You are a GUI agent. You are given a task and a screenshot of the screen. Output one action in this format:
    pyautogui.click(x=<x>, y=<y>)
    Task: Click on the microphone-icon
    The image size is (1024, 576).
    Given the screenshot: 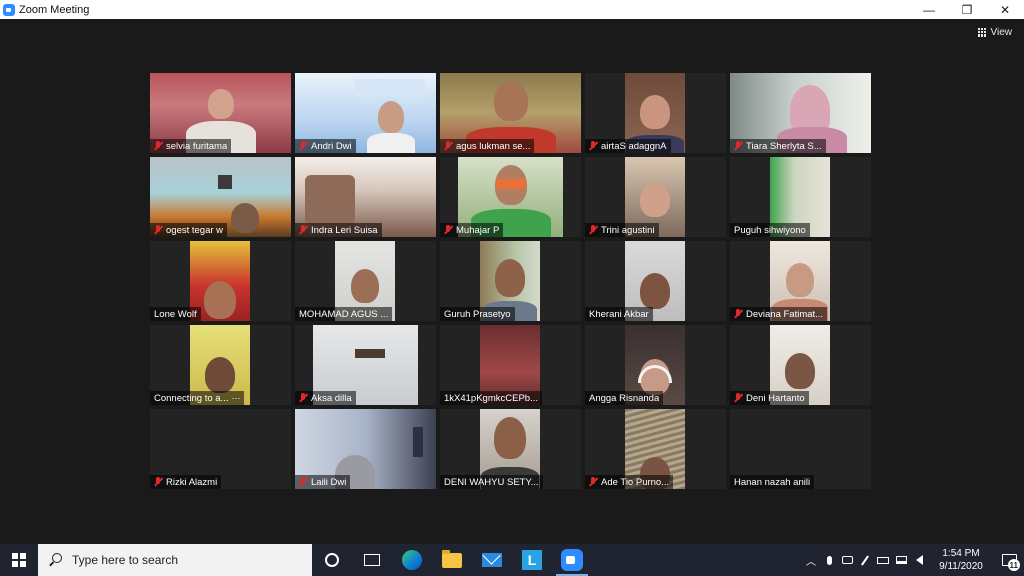 What is the action you would take?
    pyautogui.click(x=829, y=560)
    